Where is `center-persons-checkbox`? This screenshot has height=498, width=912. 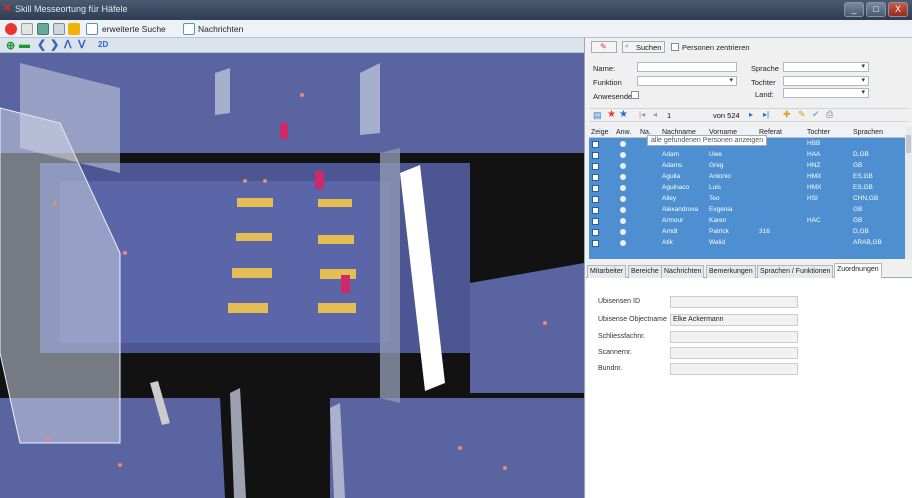
center-persons-checkbox is located at coordinates (675, 47).